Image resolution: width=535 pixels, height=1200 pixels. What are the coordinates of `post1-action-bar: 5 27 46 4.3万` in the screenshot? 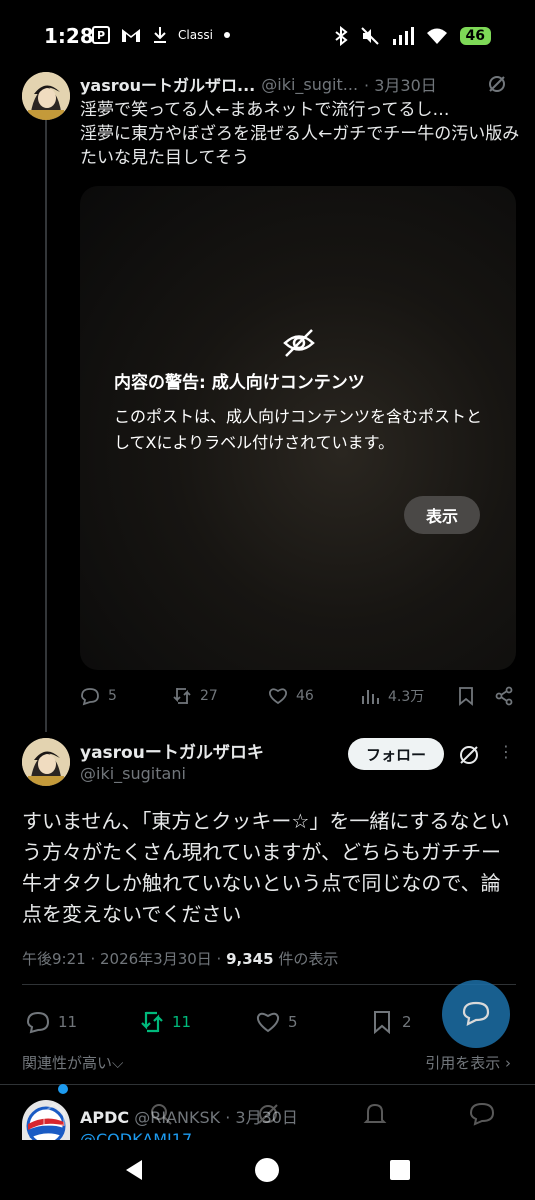 It's located at (300, 700).